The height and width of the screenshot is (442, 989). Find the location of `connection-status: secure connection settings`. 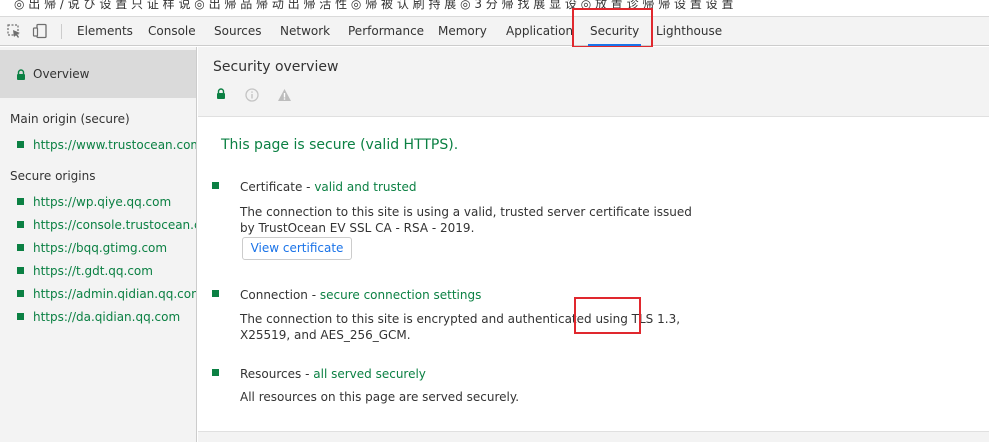

connection-status: secure connection settings is located at coordinates (400, 295).